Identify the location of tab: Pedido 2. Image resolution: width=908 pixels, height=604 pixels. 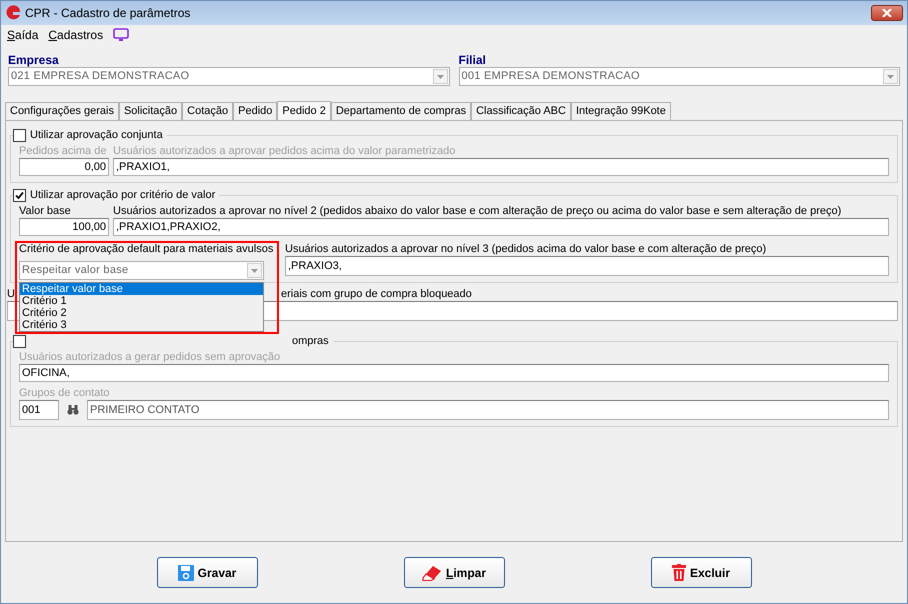
(304, 111).